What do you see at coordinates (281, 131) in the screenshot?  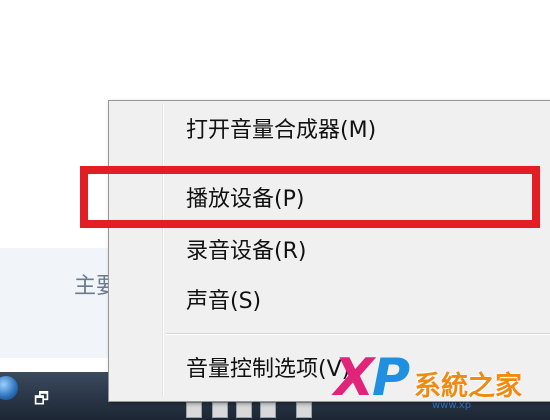 I see `menu-item-volume-mixer: 打开音量合成器(M)` at bounding box center [281, 131].